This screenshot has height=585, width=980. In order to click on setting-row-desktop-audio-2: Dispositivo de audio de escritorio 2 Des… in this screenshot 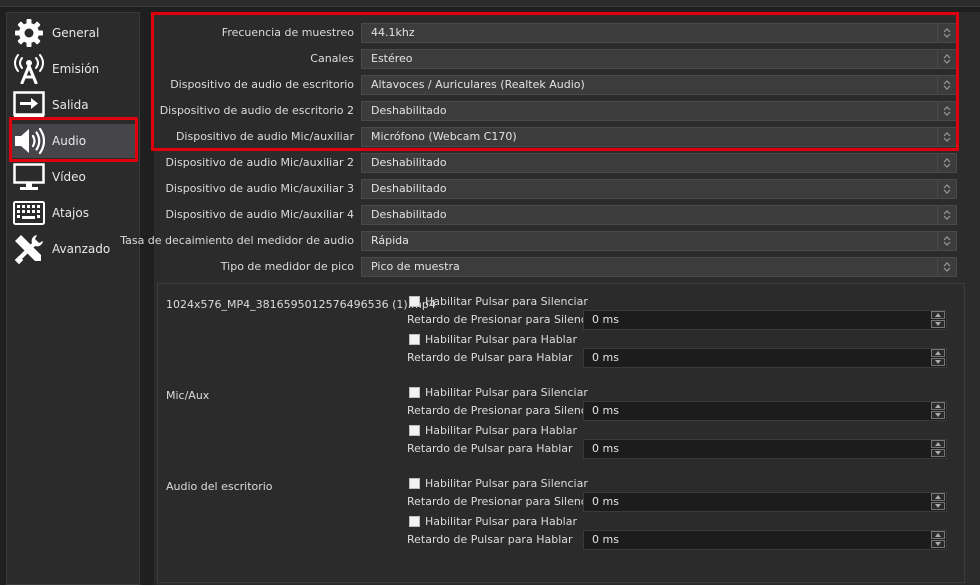, I will do `click(567, 111)`.